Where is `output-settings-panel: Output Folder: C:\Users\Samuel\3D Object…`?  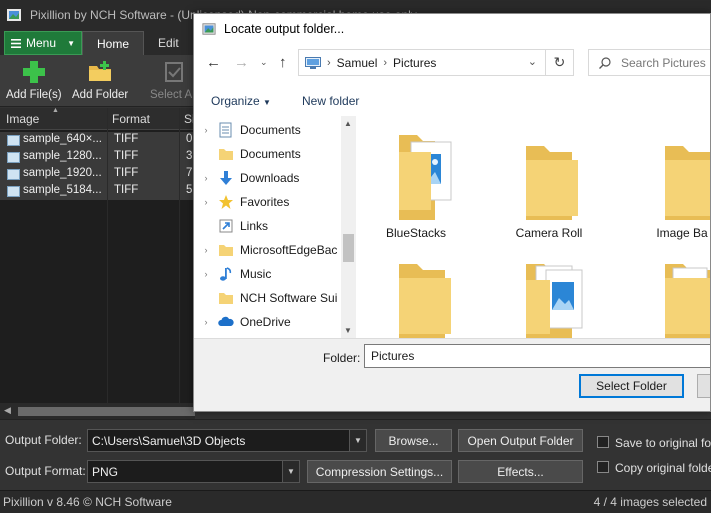 output-settings-panel: Output Folder: C:\Users\Samuel\3D Object… is located at coordinates (355, 454).